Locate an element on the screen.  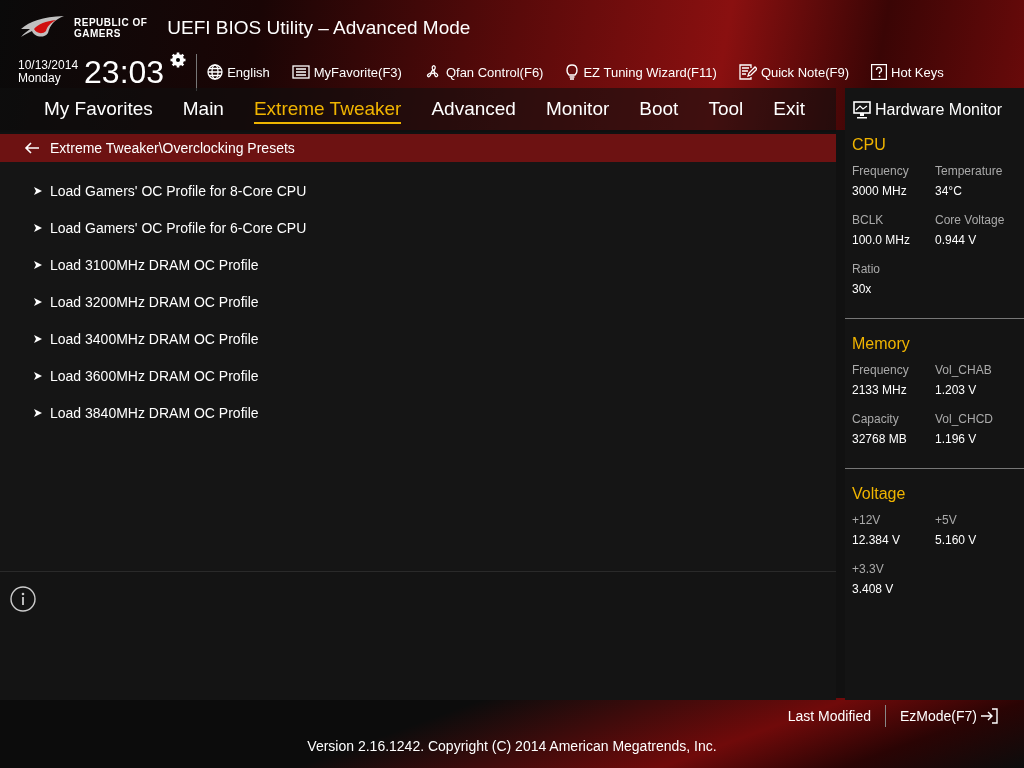
reading-value: 2133 MHz is located at coordinates (880, 390).